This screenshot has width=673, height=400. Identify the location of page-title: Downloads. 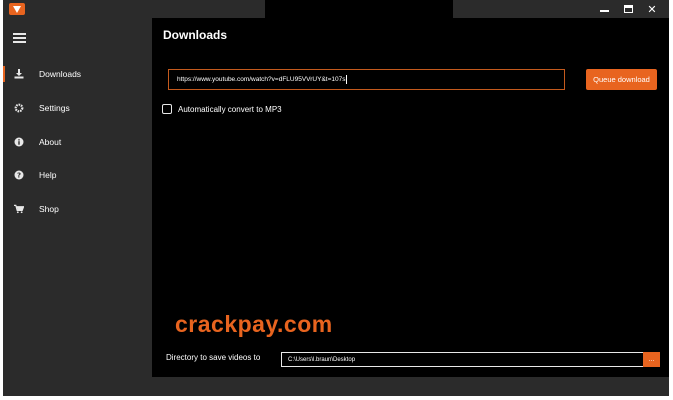
(195, 35).